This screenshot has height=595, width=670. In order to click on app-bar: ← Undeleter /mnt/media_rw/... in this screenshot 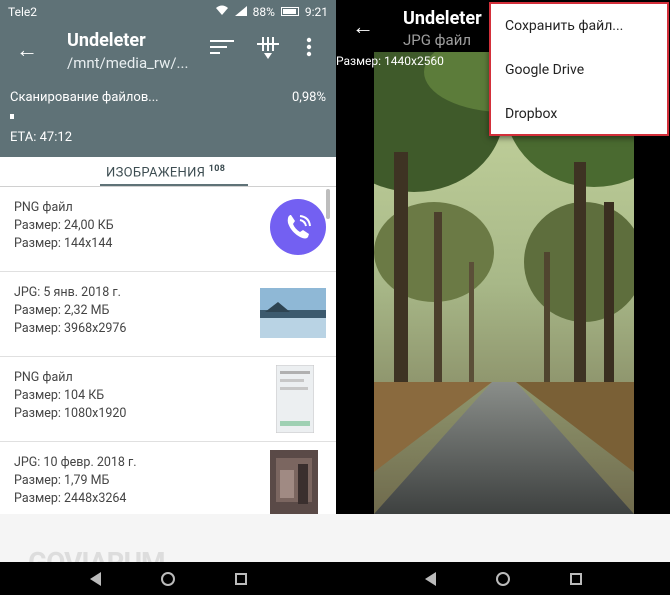, I will do `click(168, 50)`.